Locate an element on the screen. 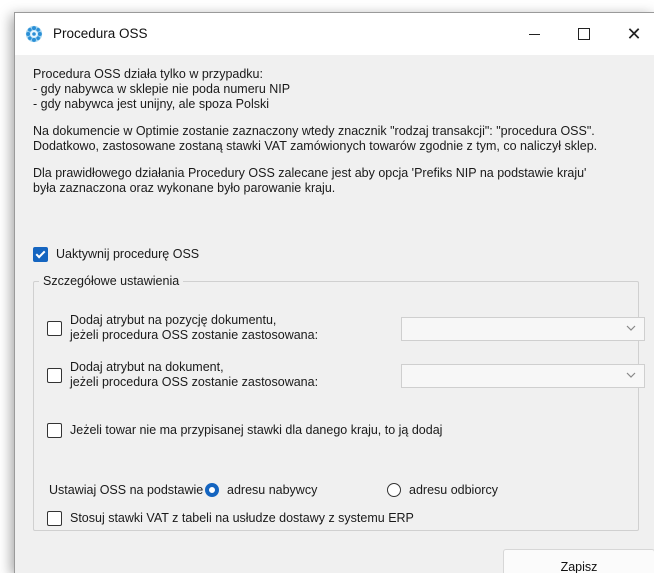 The width and height of the screenshot is (654, 573). close-button: ✕ is located at coordinates (632, 34).